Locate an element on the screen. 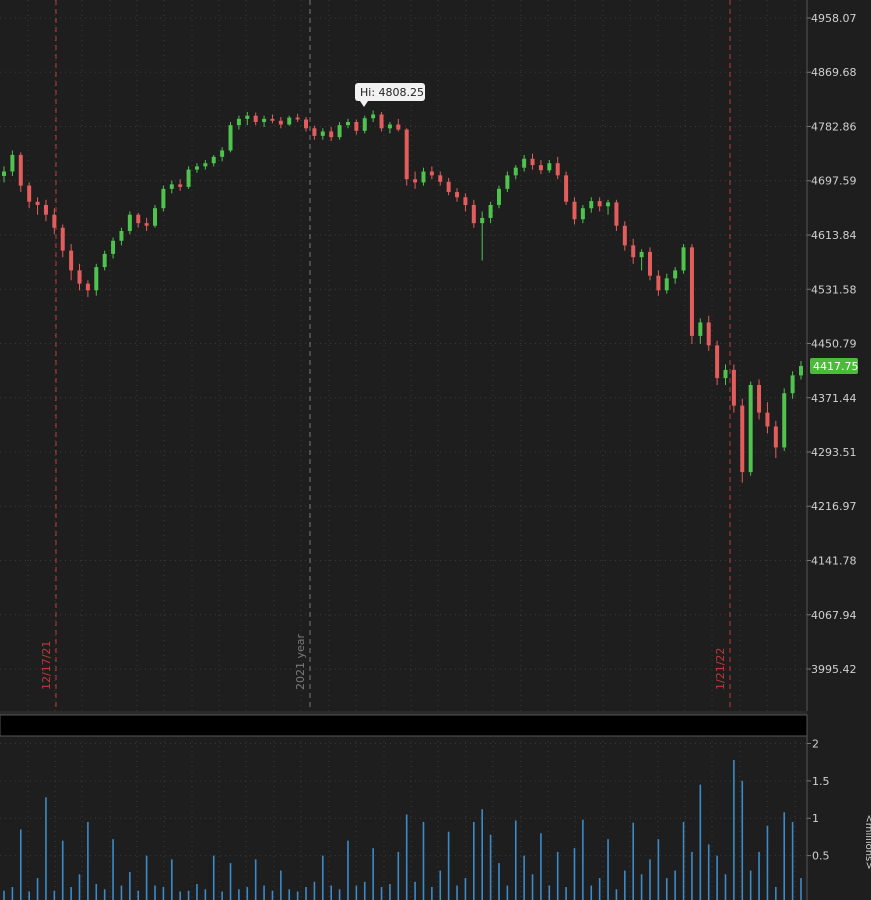  separator-bar is located at coordinates (404, 725).